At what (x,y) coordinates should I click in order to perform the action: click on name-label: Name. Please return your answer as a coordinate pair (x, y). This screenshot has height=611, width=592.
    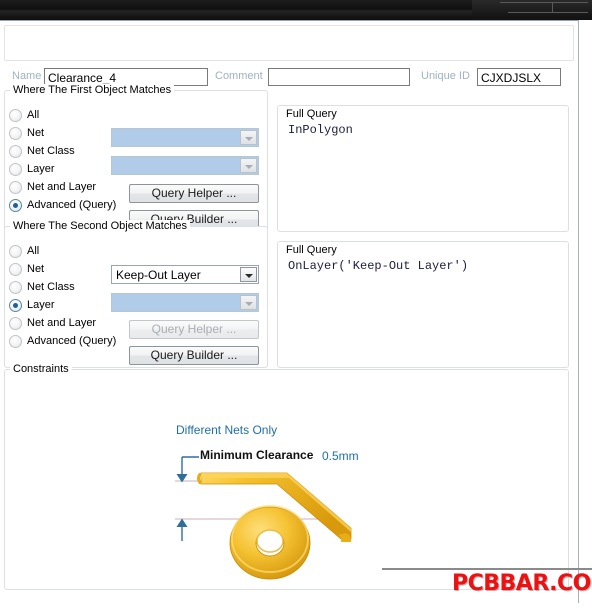
    Looking at the image, I should click on (27, 76).